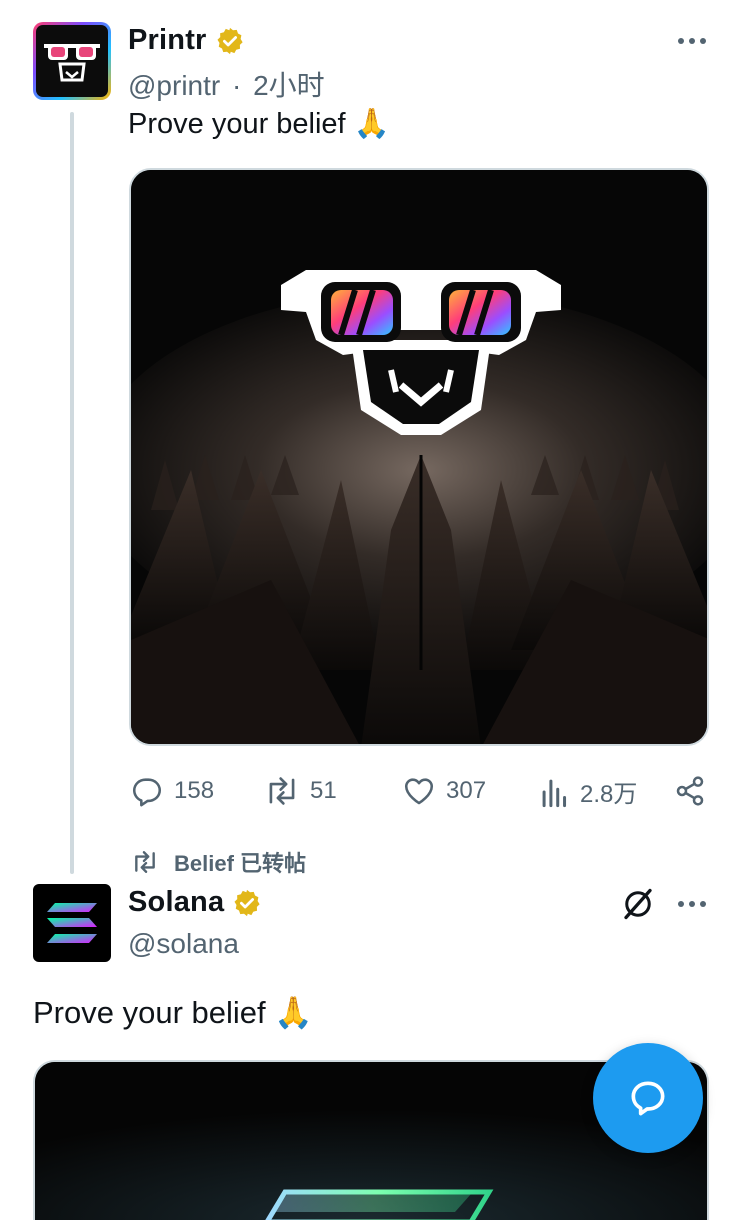 Image resolution: width=742 pixels, height=1220 pixels. I want to click on share-button, so click(690, 793).